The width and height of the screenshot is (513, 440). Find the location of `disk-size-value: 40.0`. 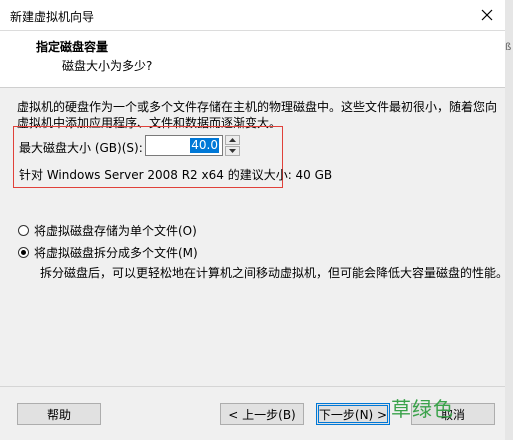

disk-size-value: 40.0 is located at coordinates (204, 145).